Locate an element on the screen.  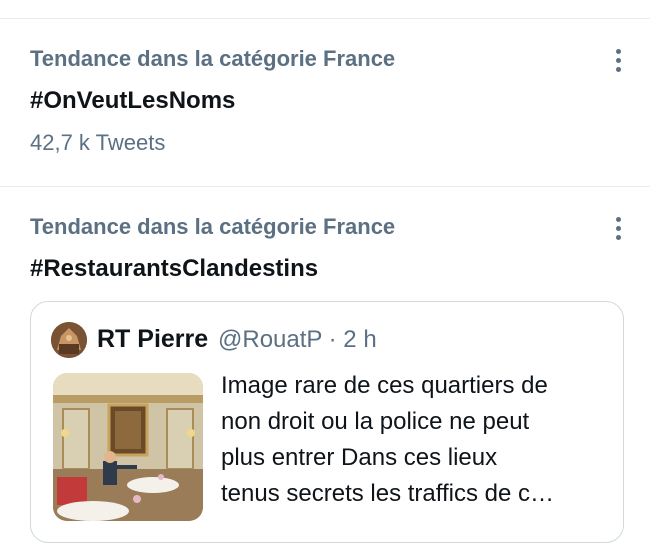
avatar is located at coordinates (69, 340).